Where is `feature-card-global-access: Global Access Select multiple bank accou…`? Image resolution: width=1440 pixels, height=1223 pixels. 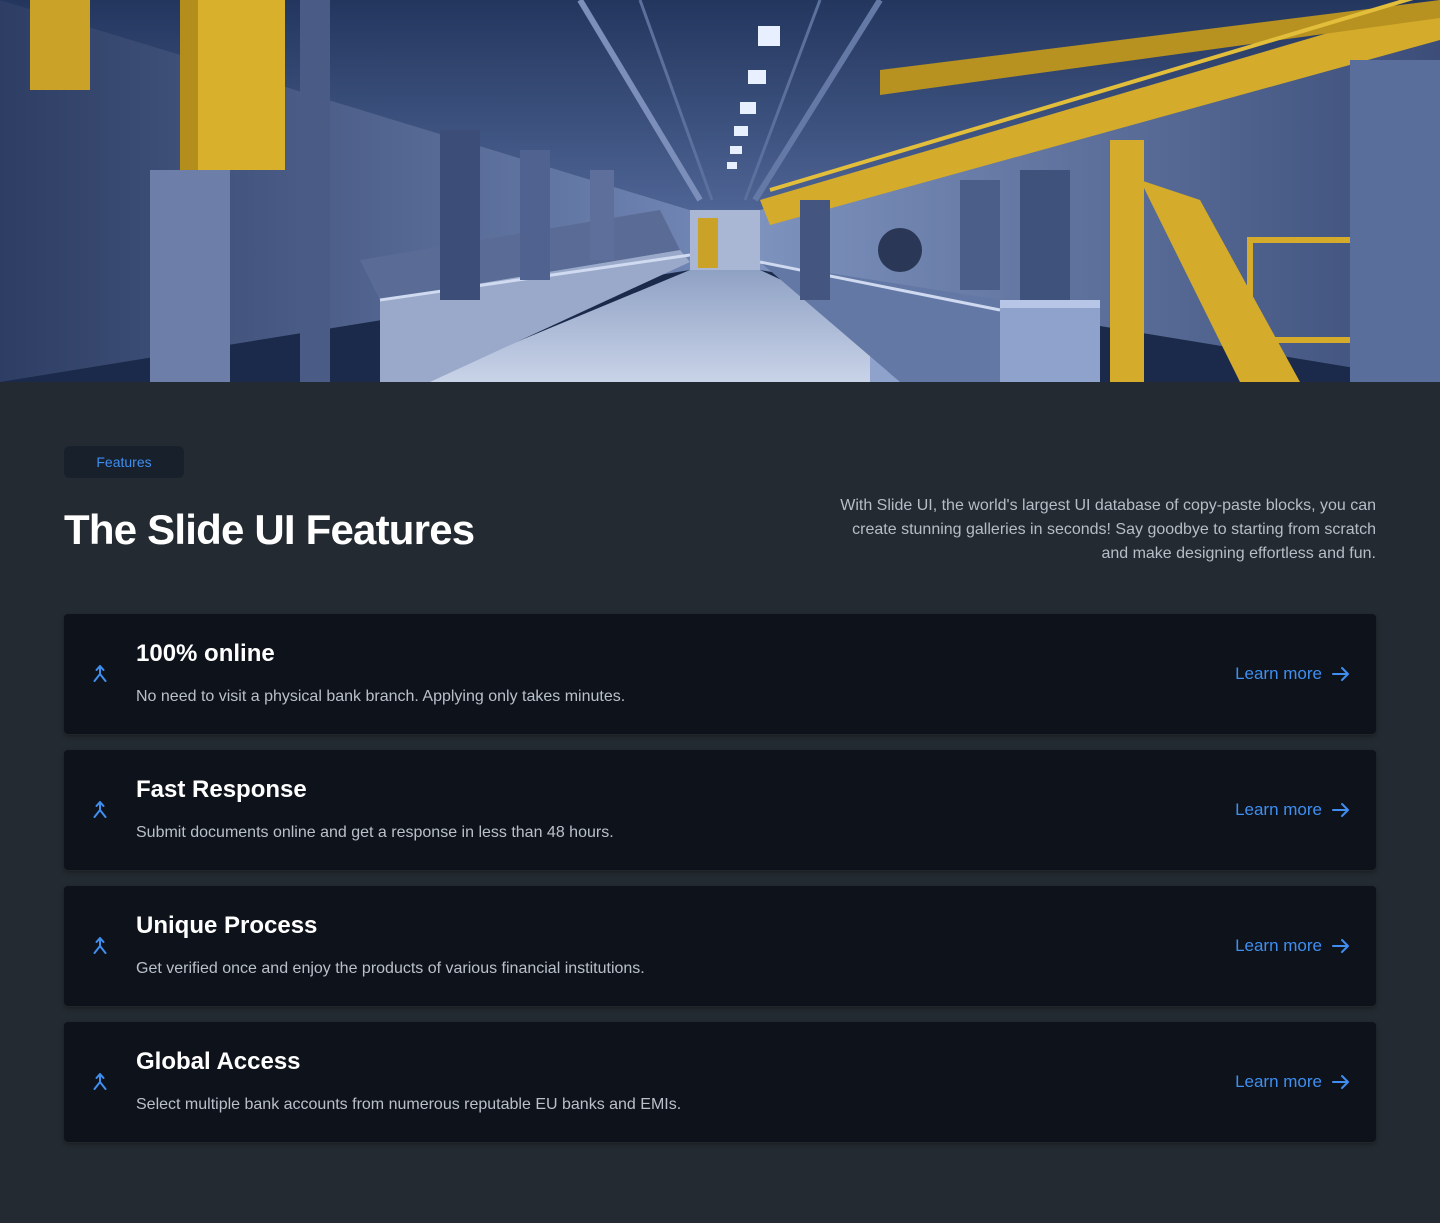 feature-card-global-access: Global Access Select multiple bank accou… is located at coordinates (720, 1082).